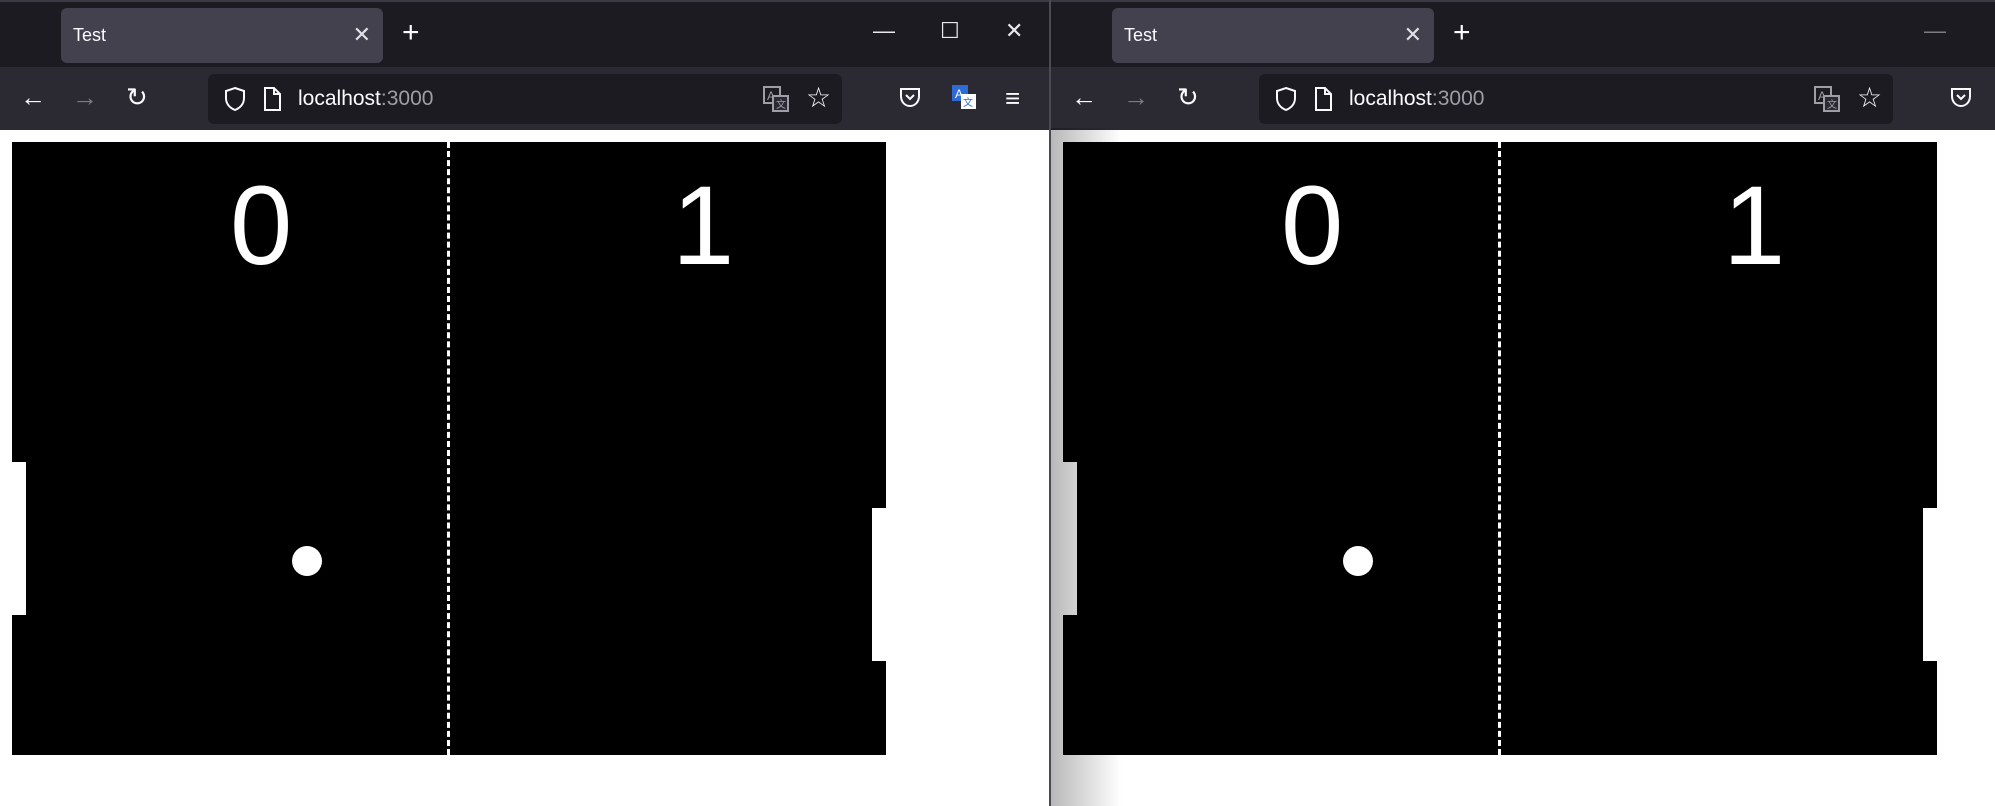 The width and height of the screenshot is (1995, 806). What do you see at coordinates (950, 31) in the screenshot?
I see `maximize-icon: ☐` at bounding box center [950, 31].